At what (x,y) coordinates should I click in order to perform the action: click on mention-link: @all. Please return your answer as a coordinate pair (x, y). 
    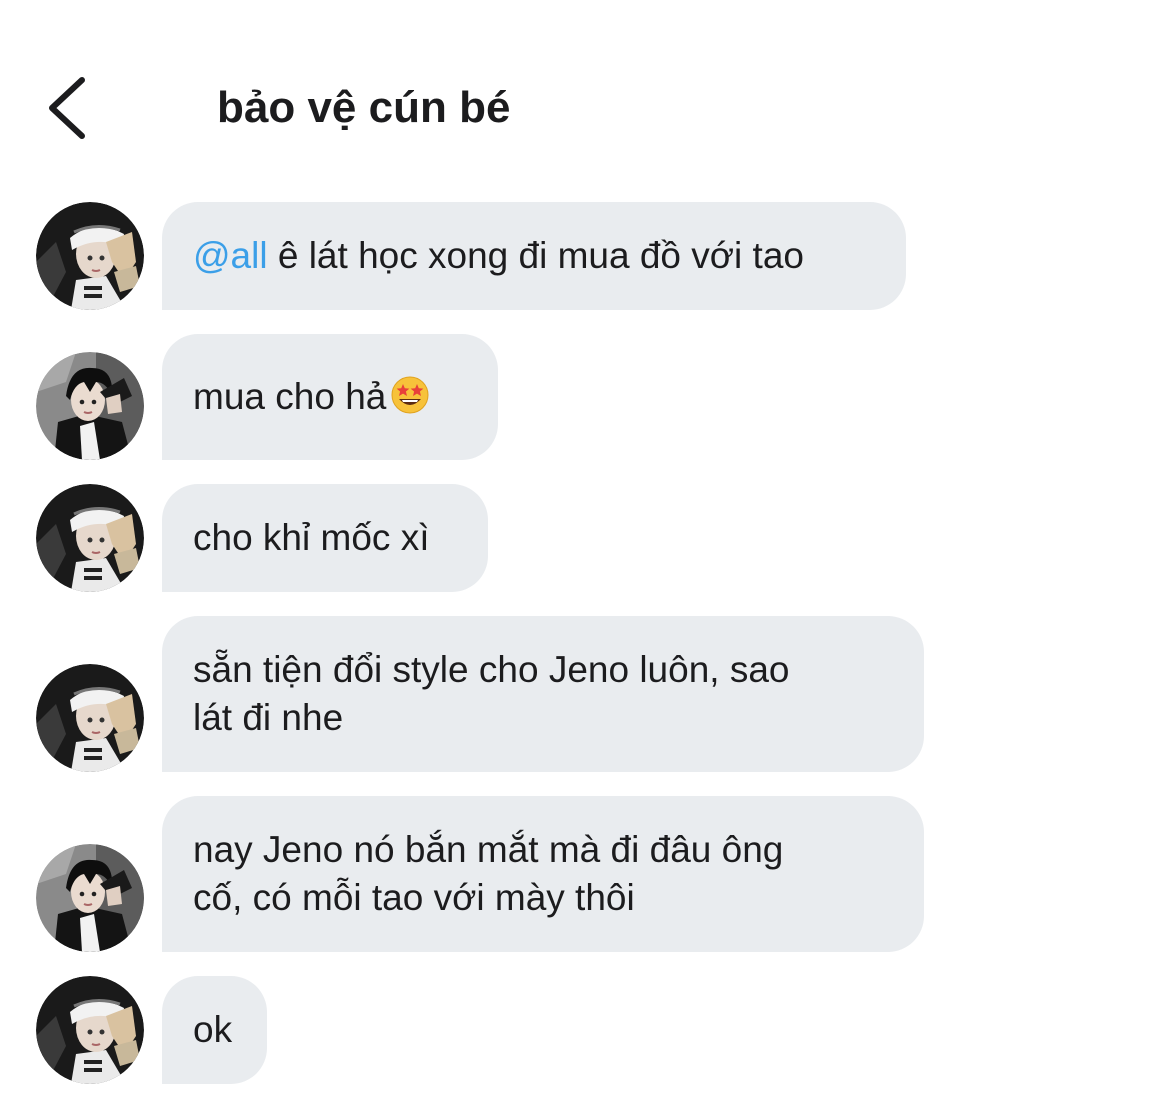
    Looking at the image, I should click on (230, 255).